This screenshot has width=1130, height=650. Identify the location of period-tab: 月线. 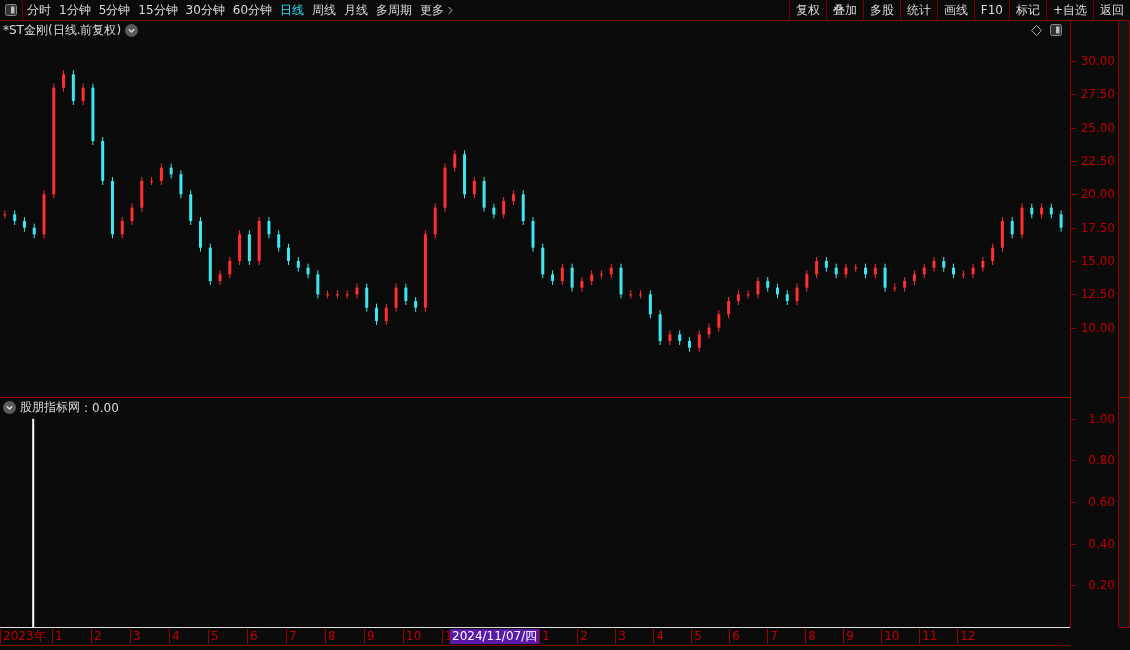
(356, 10).